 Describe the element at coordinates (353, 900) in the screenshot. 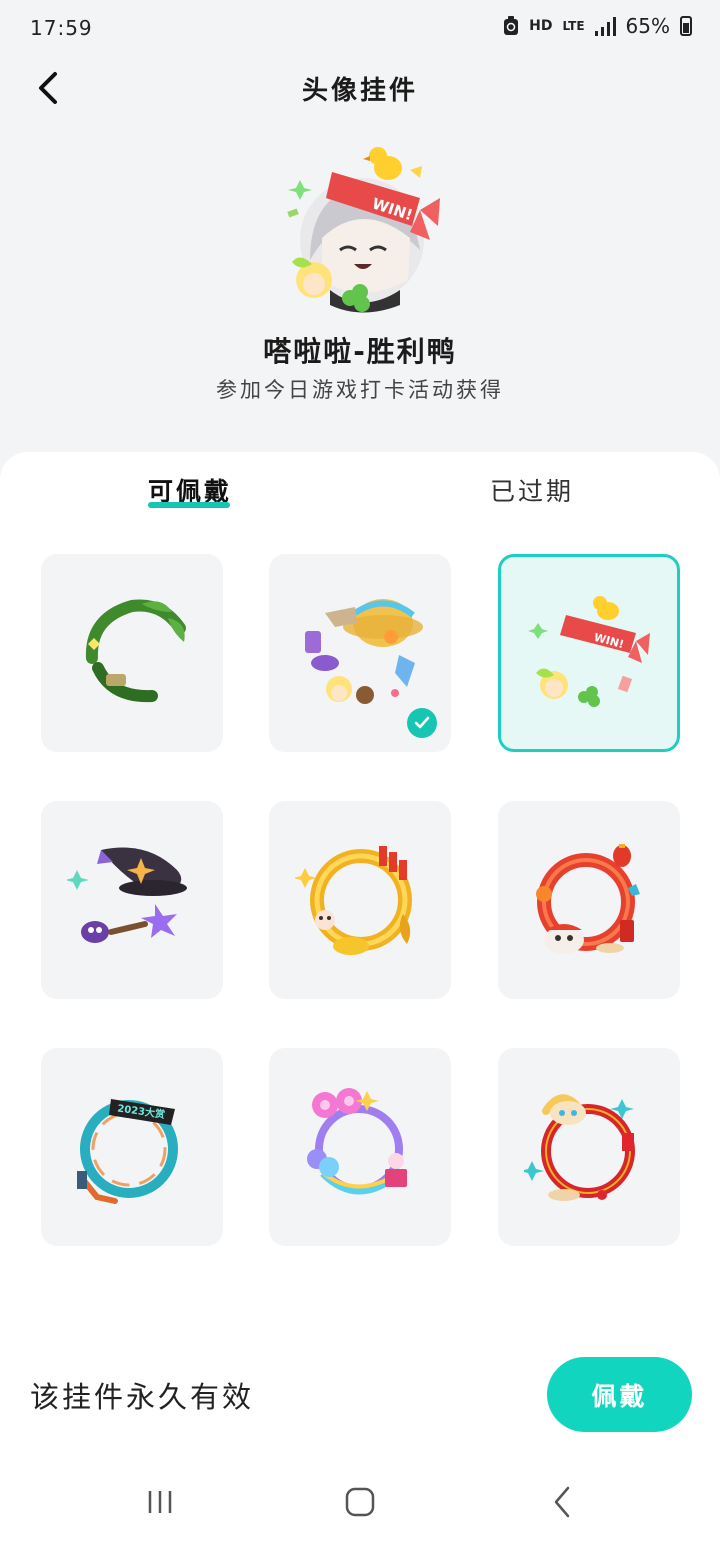

I see `firecracker-gold-pendant-icon` at that location.